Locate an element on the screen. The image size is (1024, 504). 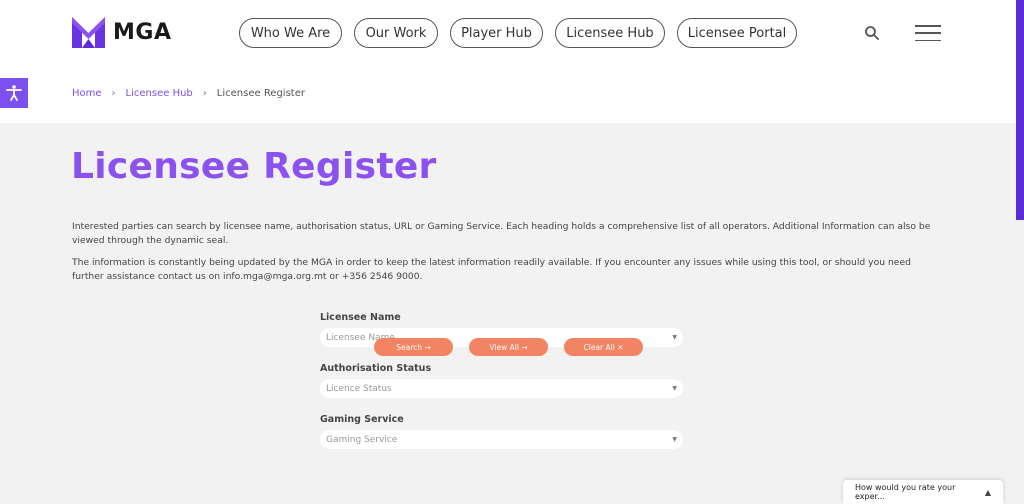
nav-licensee-portal: Licensee Portal is located at coordinates (737, 33).